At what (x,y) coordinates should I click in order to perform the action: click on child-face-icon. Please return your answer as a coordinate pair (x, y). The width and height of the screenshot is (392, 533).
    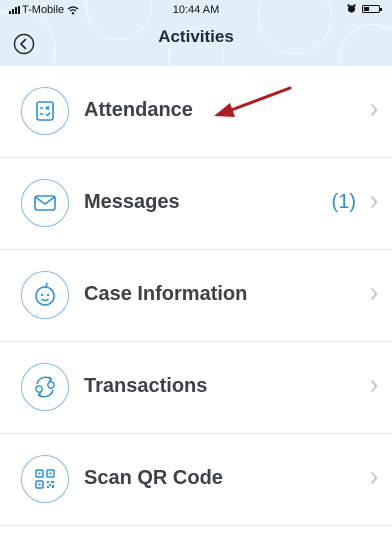
    Looking at the image, I should click on (45, 295).